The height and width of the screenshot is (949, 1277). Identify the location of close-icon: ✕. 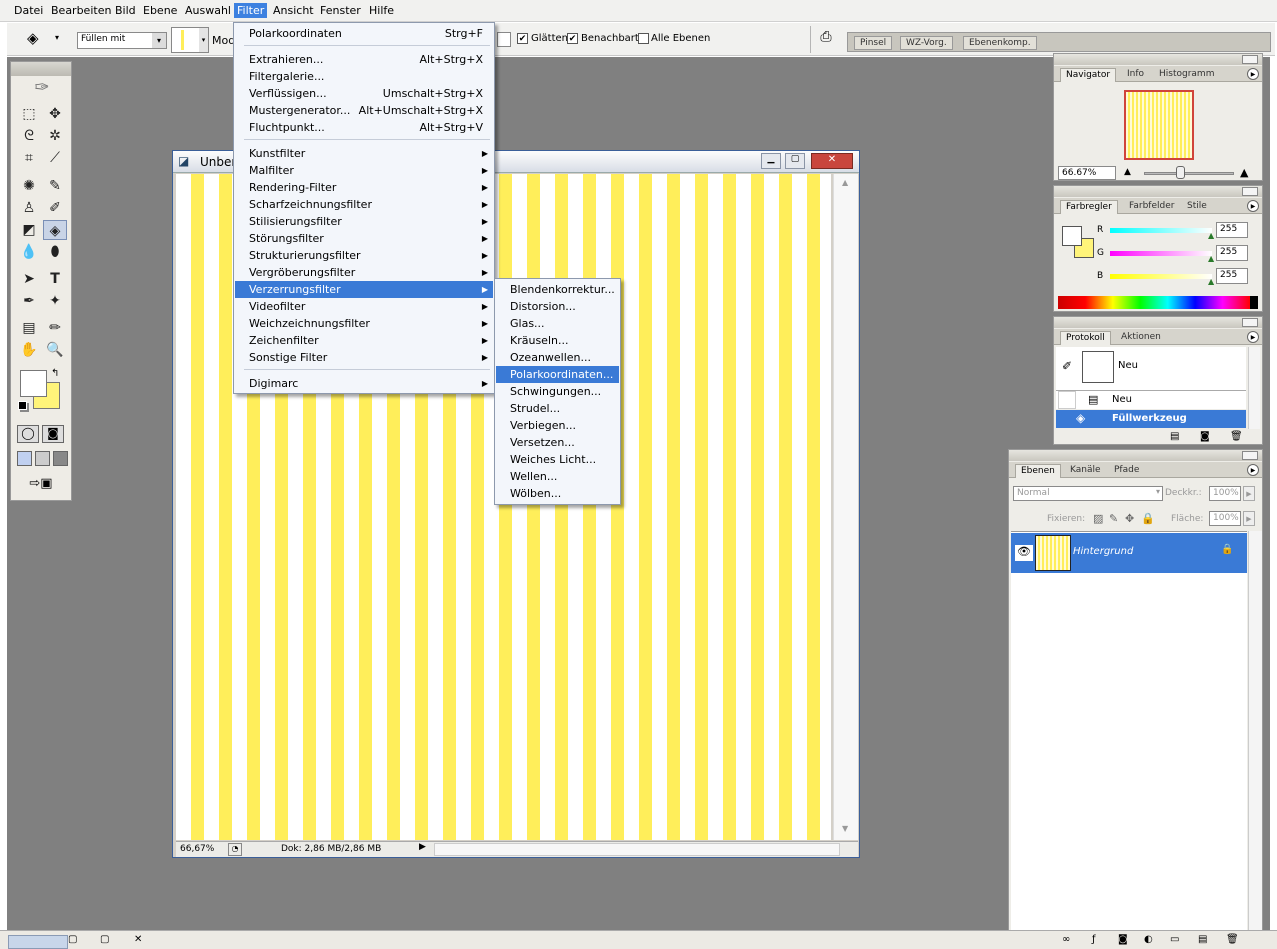
(138, 939).